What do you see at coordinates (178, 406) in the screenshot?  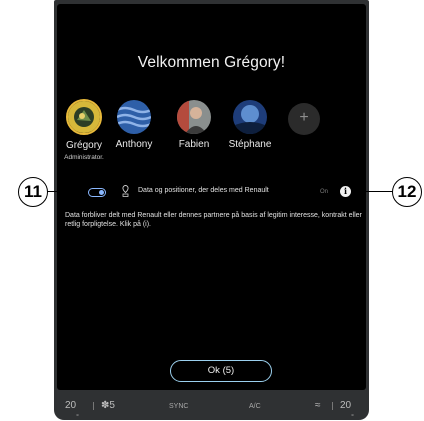 I see `sync-button: SYNC` at bounding box center [178, 406].